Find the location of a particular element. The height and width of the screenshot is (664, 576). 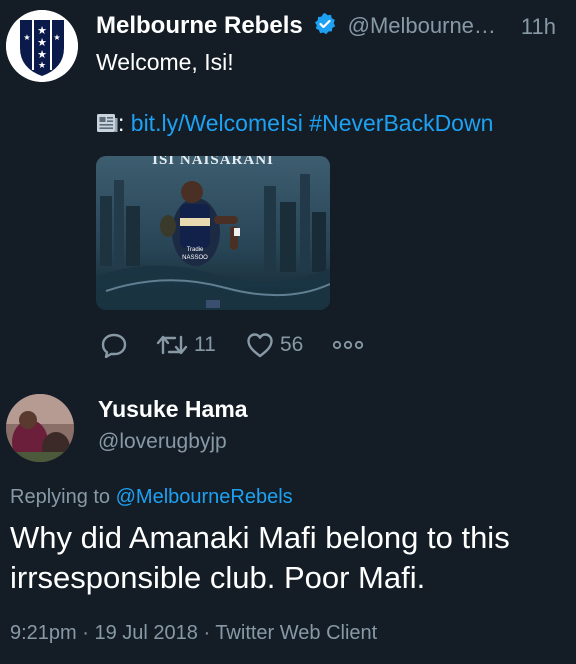

link-prefix: : is located at coordinates (121, 123).